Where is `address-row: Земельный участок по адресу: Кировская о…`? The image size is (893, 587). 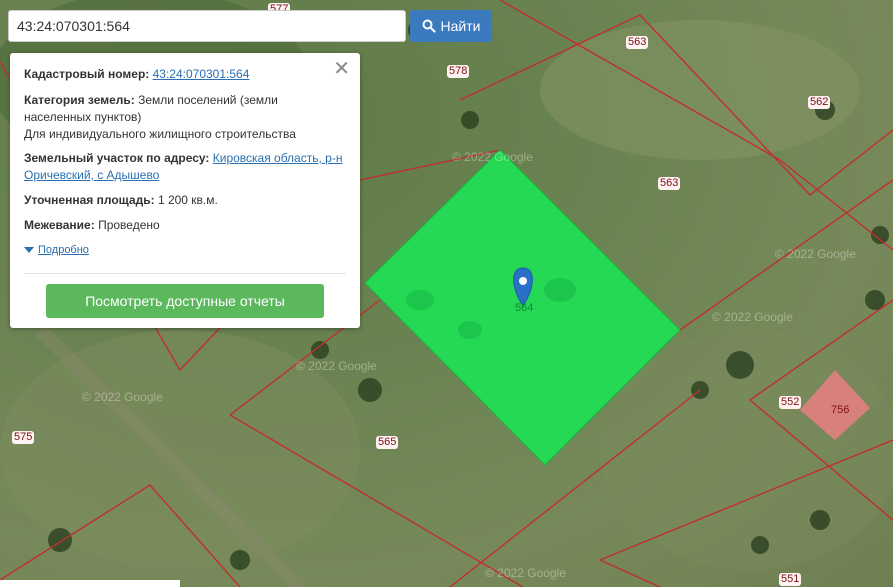
address-row: Земельный участок по адресу: Кировская о… is located at coordinates (185, 167).